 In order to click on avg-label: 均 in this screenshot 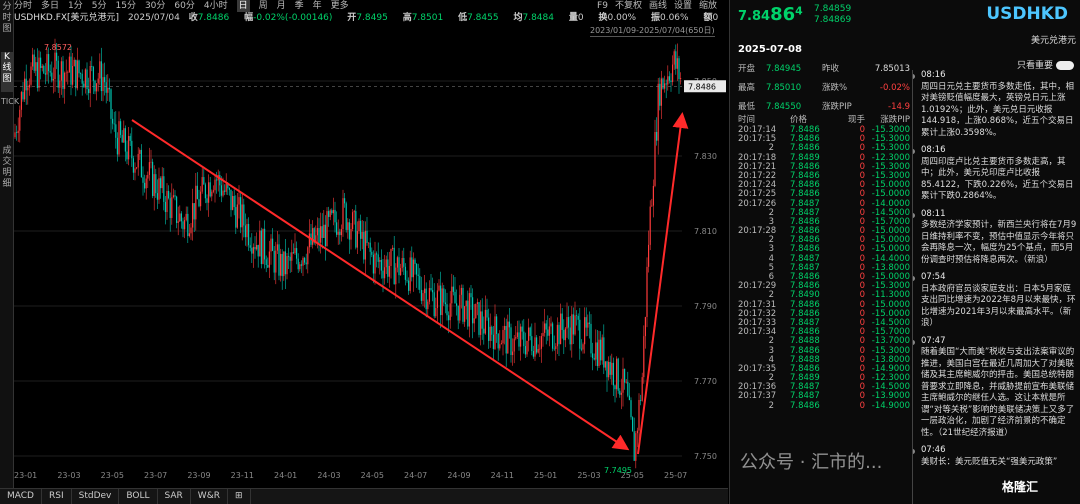, I will do `click(518, 18)`.